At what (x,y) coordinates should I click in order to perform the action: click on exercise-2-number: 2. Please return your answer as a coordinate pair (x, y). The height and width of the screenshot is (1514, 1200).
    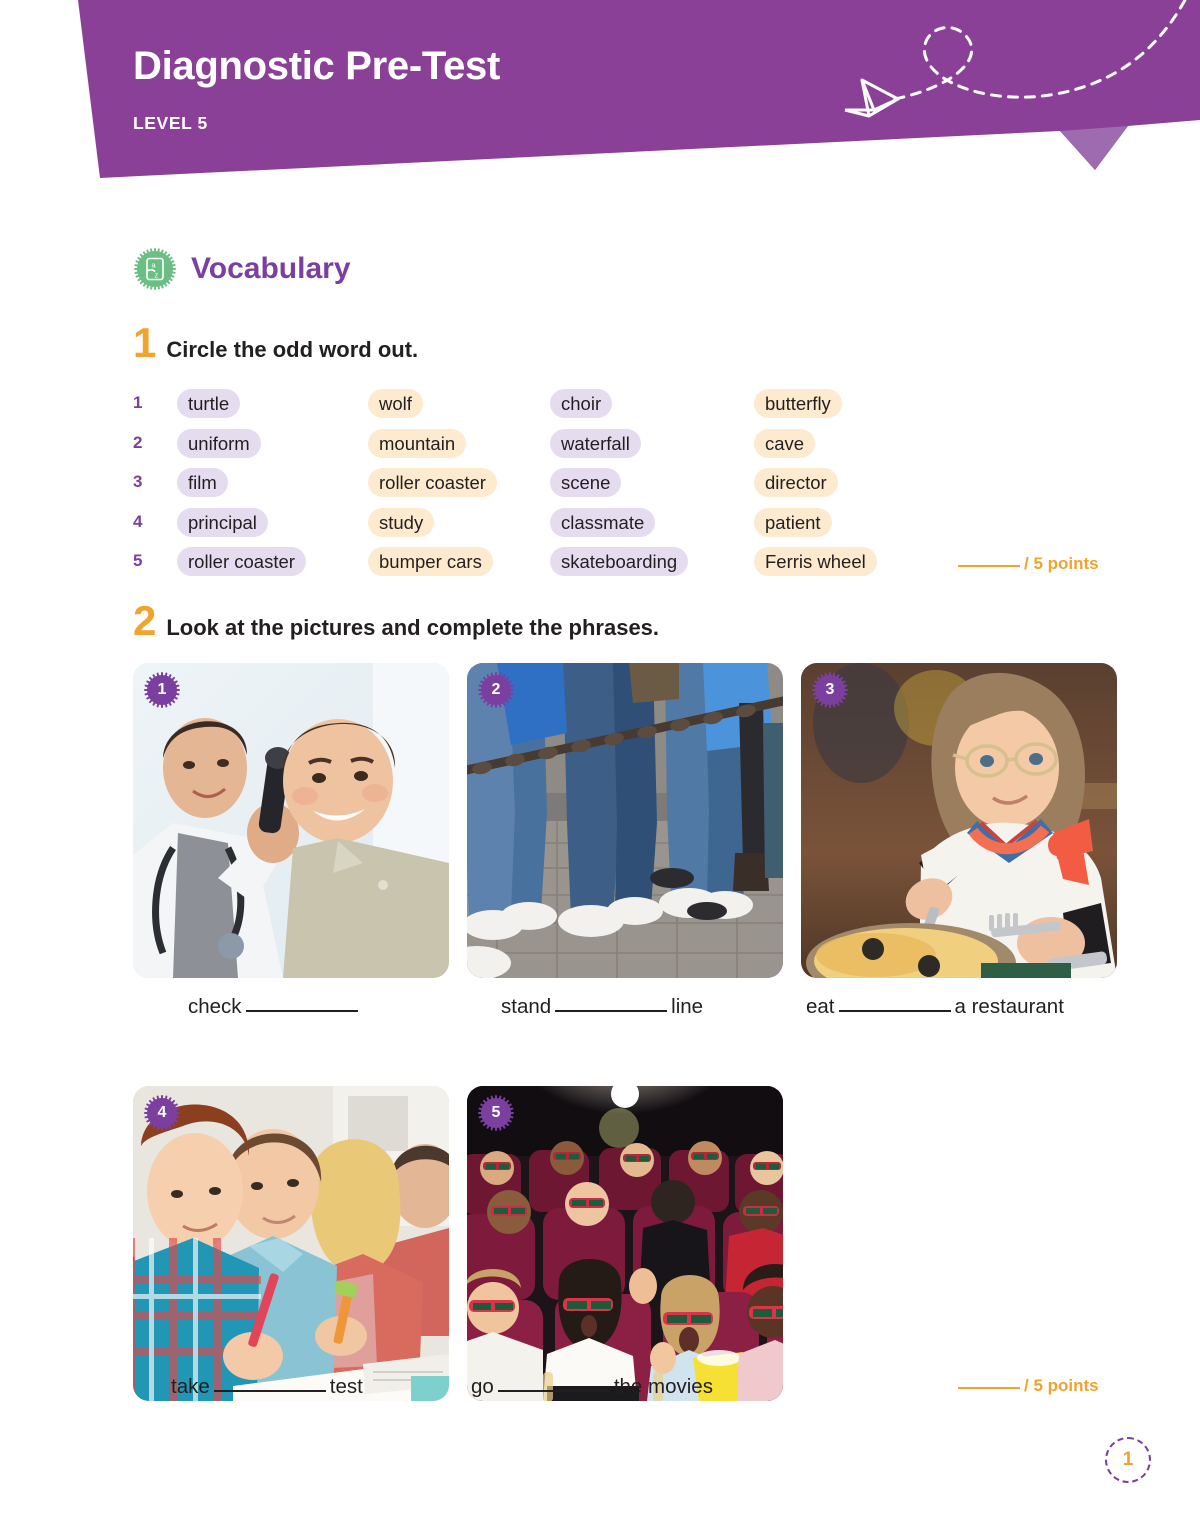
    Looking at the image, I should click on (145, 620).